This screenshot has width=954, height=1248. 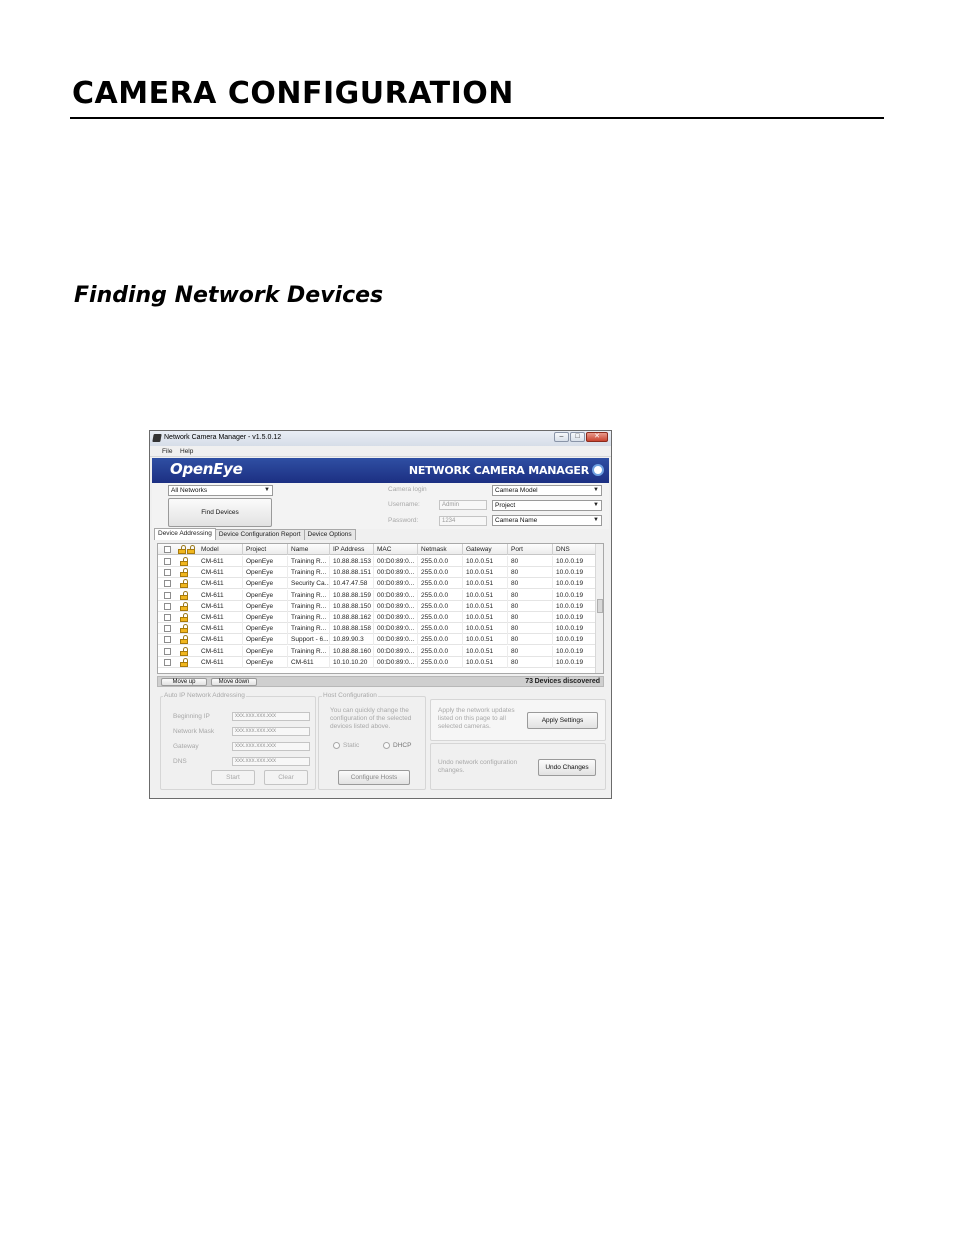 What do you see at coordinates (309, 549) in the screenshot?
I see `column-header: Name` at bounding box center [309, 549].